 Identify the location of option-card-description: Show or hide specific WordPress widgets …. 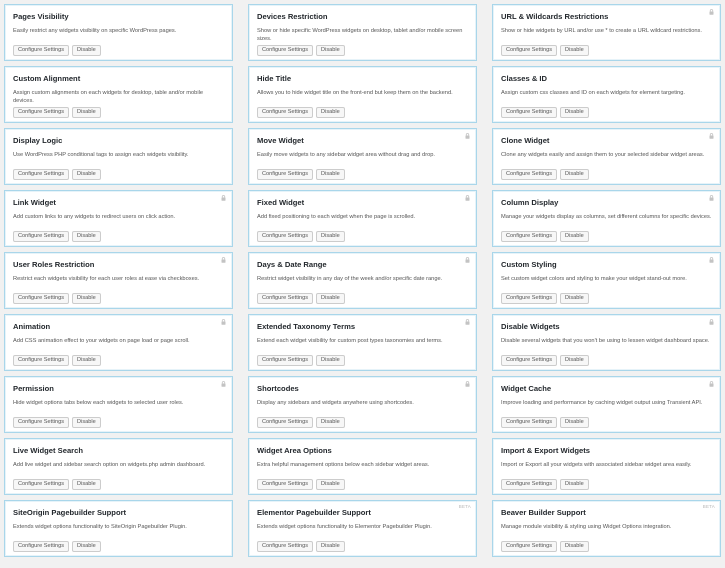
(360, 35).